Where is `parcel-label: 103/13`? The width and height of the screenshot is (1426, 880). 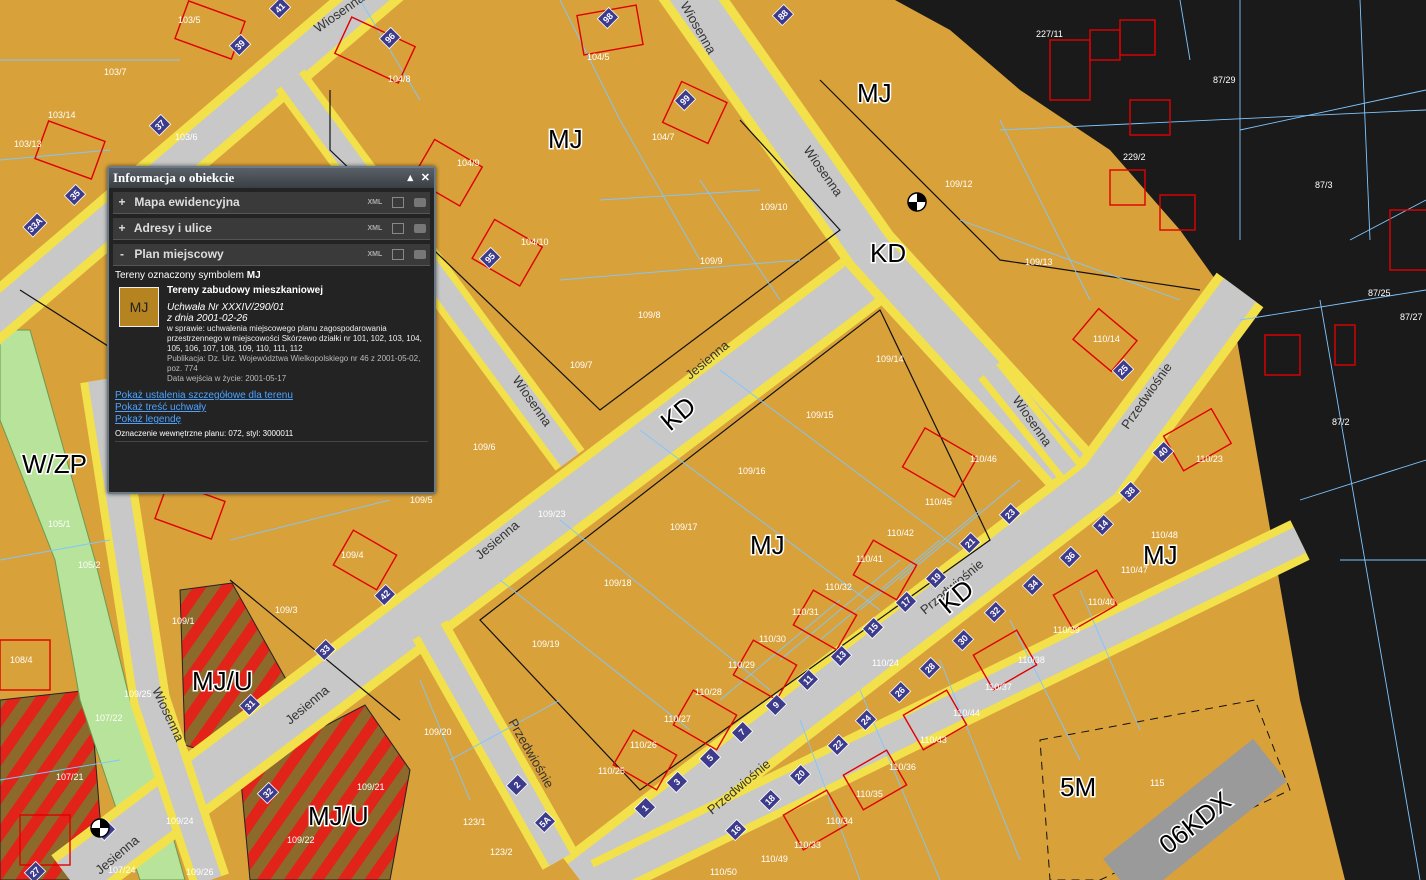
parcel-label: 103/13 is located at coordinates (28, 144).